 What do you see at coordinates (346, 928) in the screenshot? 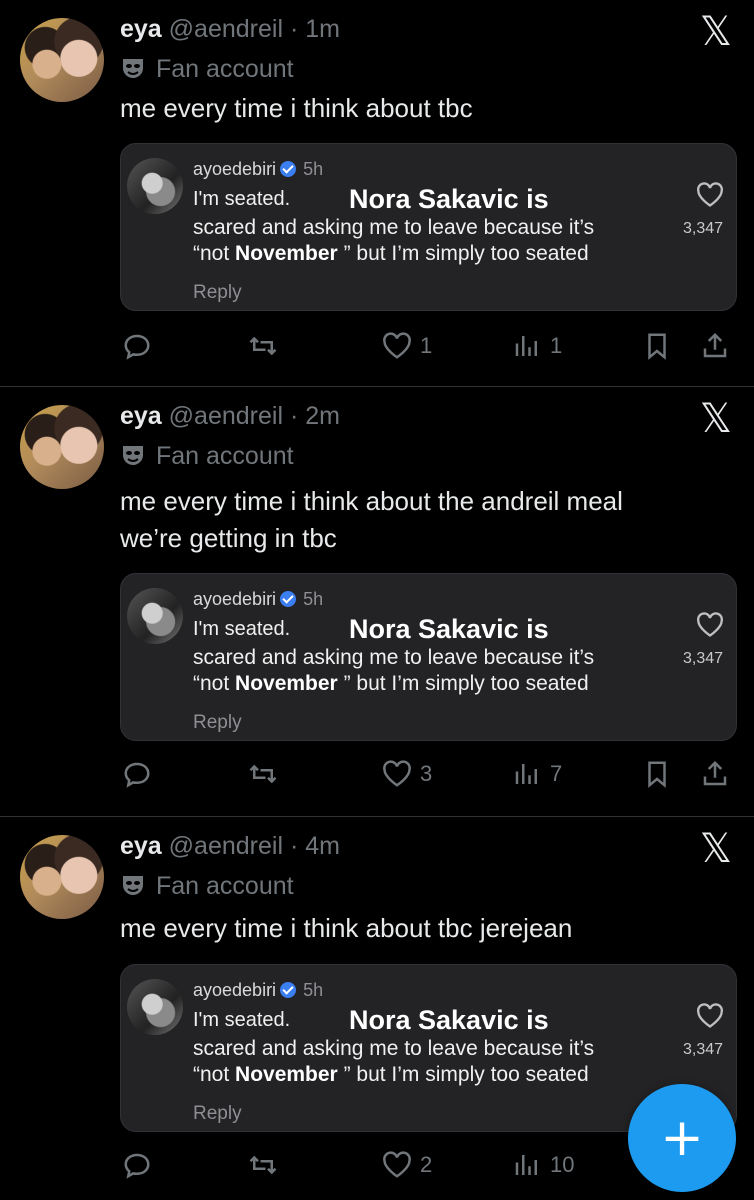
I see `tweet-text: me every time i think about tbc jerejean` at bounding box center [346, 928].